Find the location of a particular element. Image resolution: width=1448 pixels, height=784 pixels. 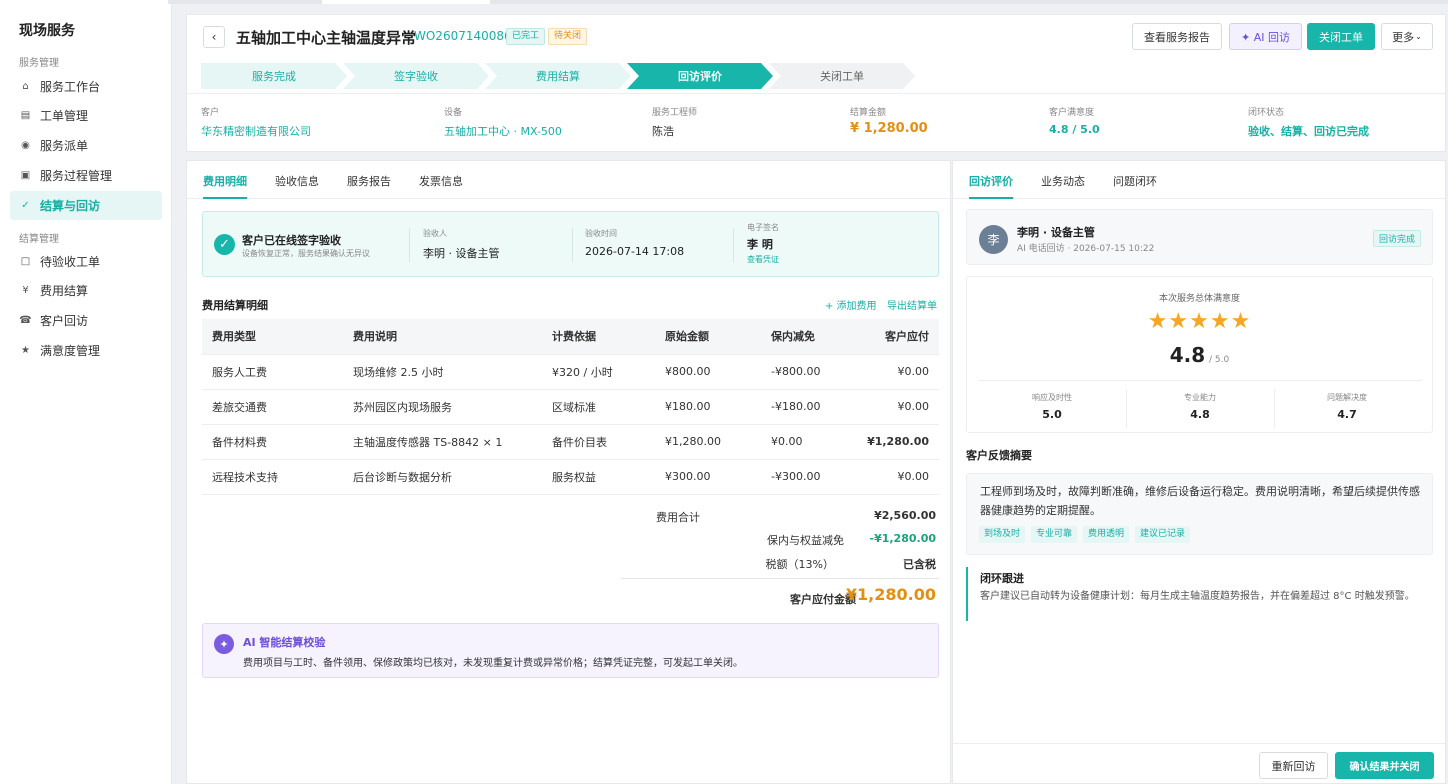

tab-business-activity: 业务动态 is located at coordinates (1063, 186).